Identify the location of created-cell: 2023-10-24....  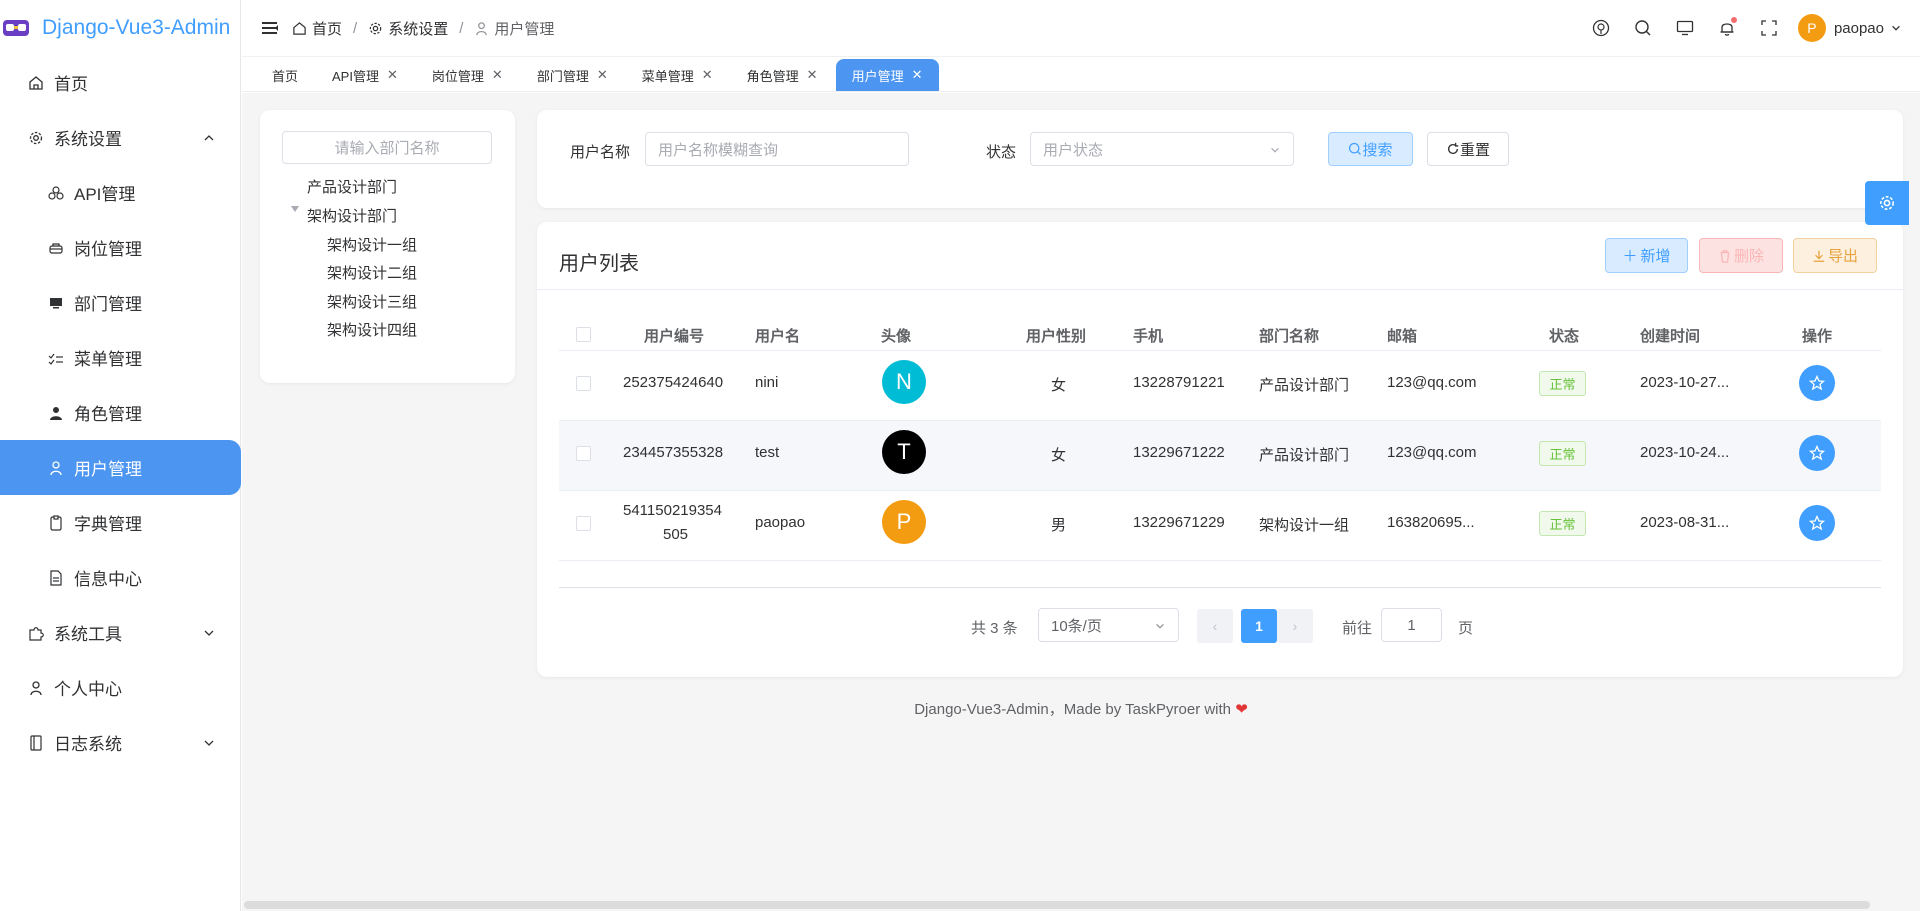
(1685, 452).